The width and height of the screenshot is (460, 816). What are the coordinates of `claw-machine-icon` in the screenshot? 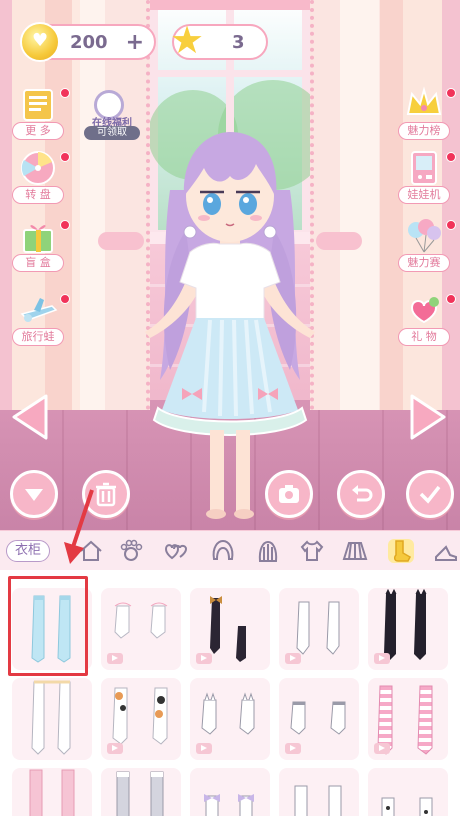 It's located at (424, 168).